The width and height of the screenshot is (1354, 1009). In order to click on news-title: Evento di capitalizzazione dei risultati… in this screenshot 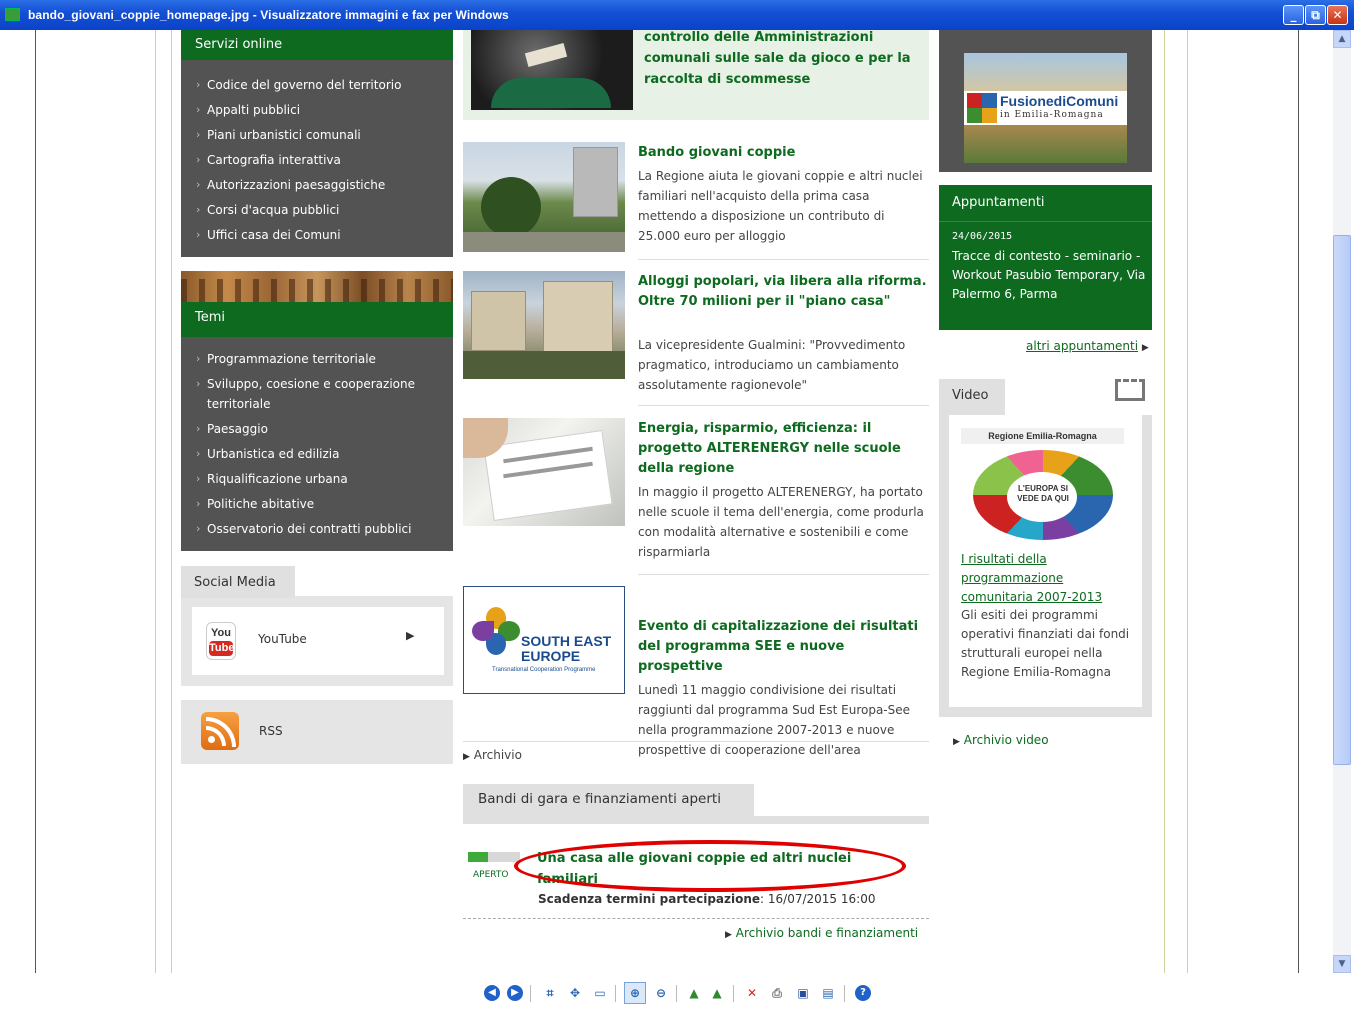, I will do `click(783, 647)`.